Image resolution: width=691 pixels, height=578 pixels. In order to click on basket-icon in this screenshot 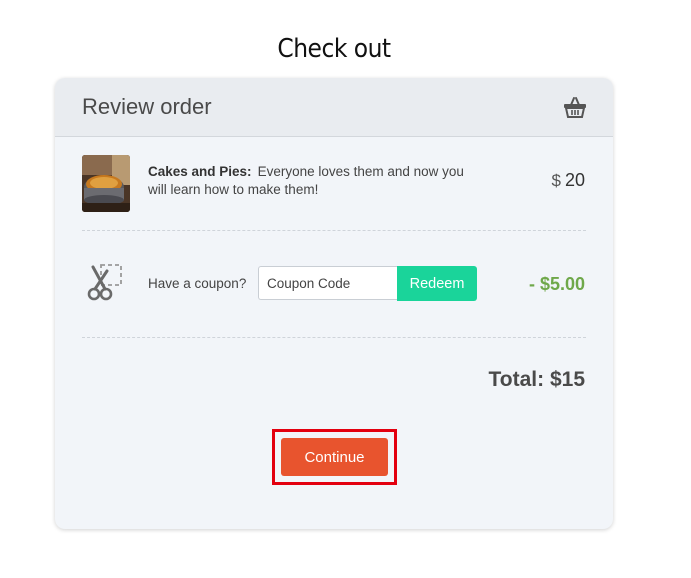, I will do `click(575, 107)`.